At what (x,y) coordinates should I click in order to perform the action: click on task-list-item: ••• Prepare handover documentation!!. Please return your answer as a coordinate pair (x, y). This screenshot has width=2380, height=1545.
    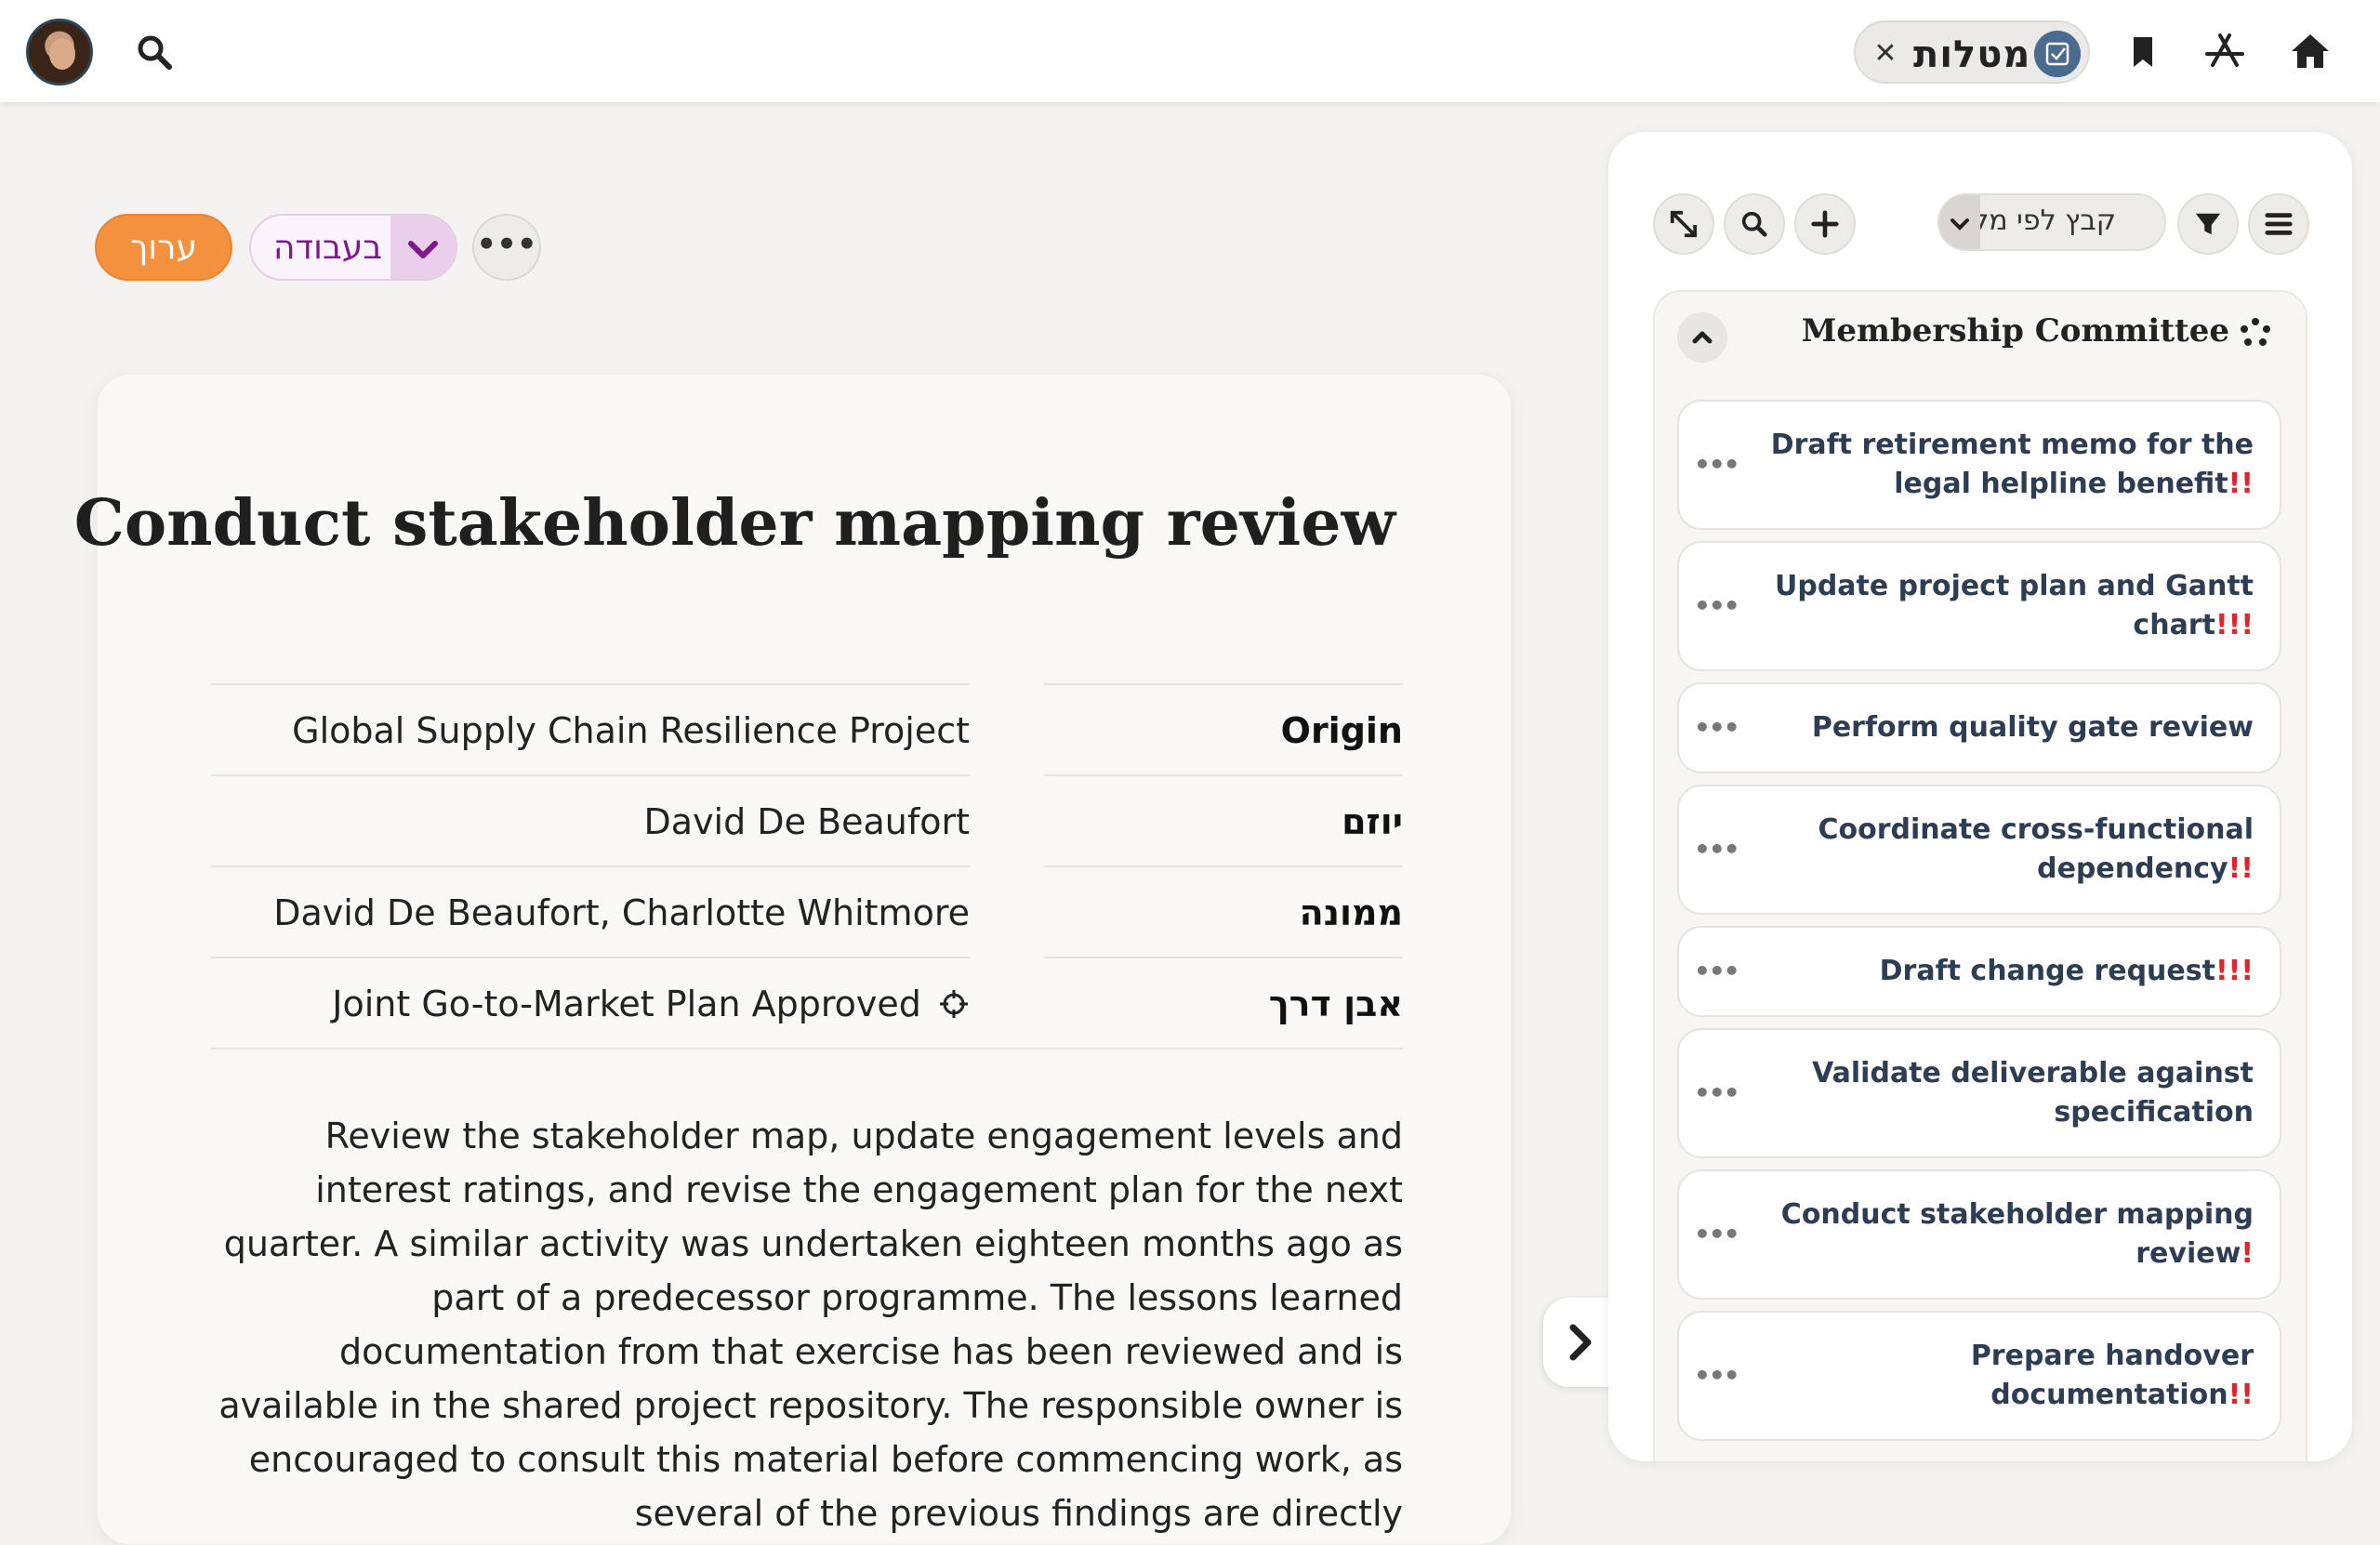
    Looking at the image, I should click on (1979, 1376).